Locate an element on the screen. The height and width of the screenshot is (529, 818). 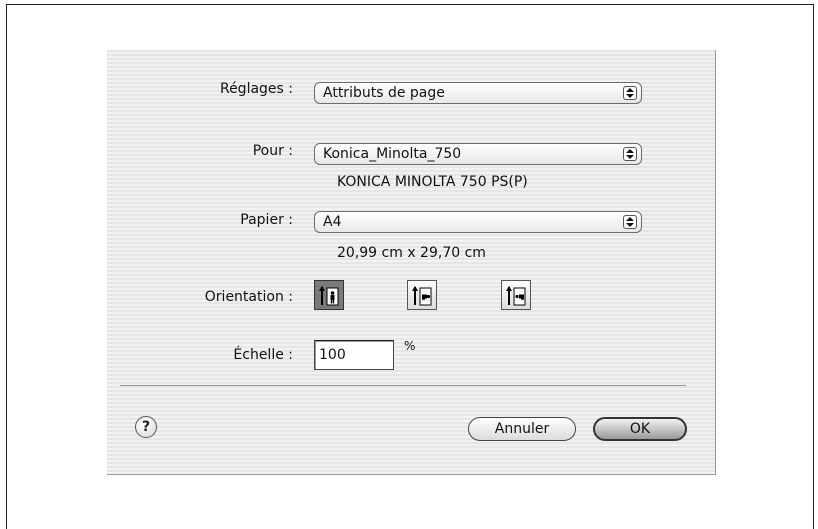
format-for-popup: Konica_Minolta_750 is located at coordinates (478, 154).